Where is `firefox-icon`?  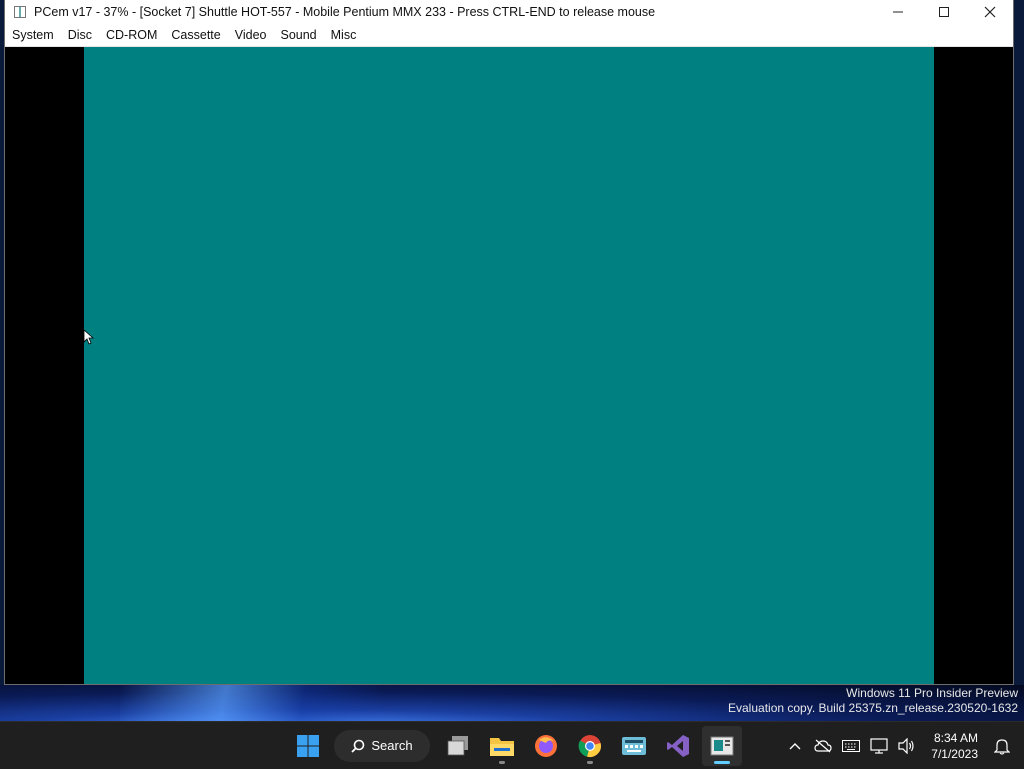 firefox-icon is located at coordinates (546, 745).